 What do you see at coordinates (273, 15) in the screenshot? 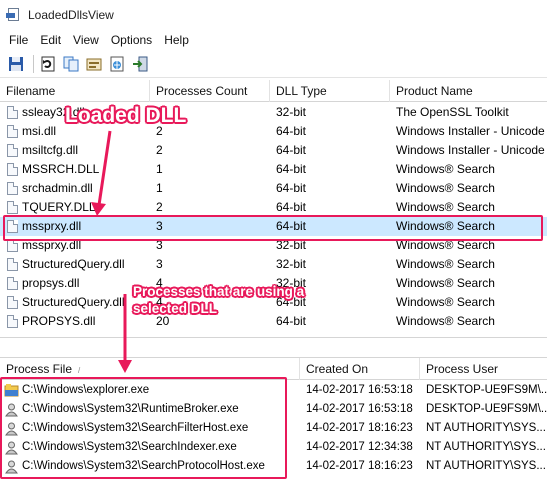
I see `title-bar: LoadedDllsView` at bounding box center [273, 15].